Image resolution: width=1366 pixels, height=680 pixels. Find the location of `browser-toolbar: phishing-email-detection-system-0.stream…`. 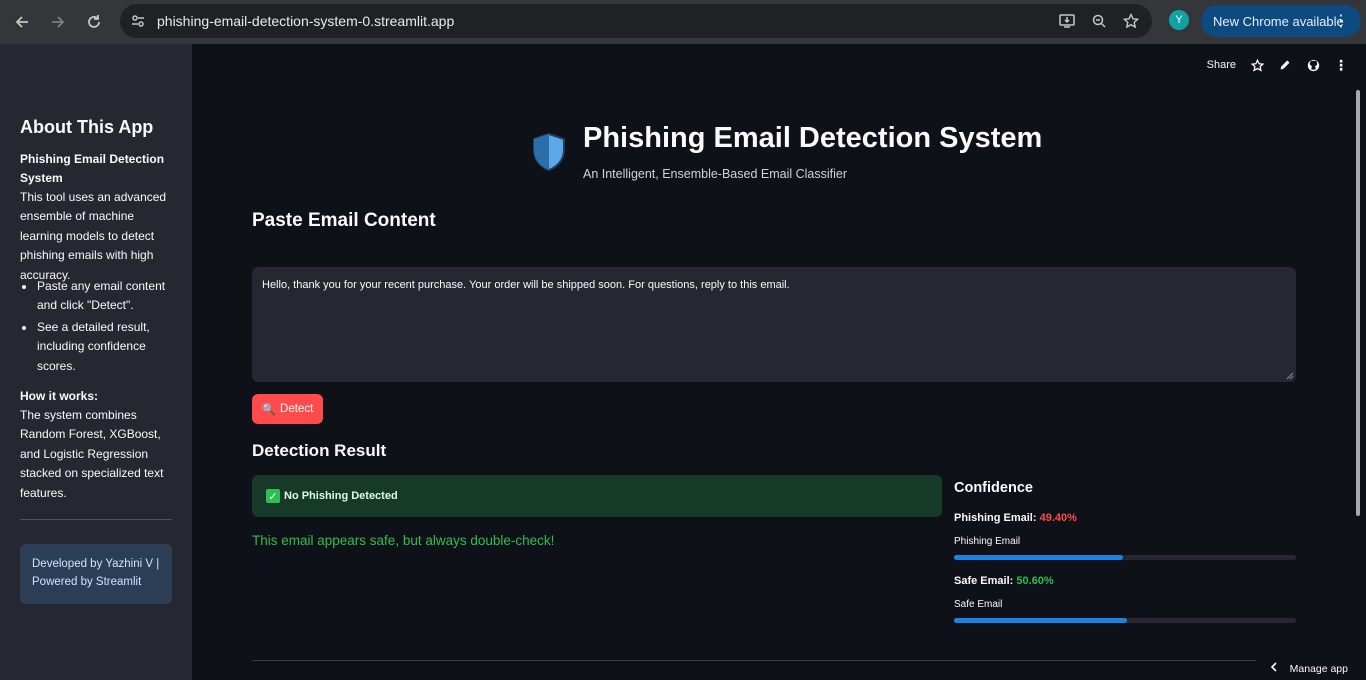

browser-toolbar: phishing-email-detection-system-0.stream… is located at coordinates (683, 22).